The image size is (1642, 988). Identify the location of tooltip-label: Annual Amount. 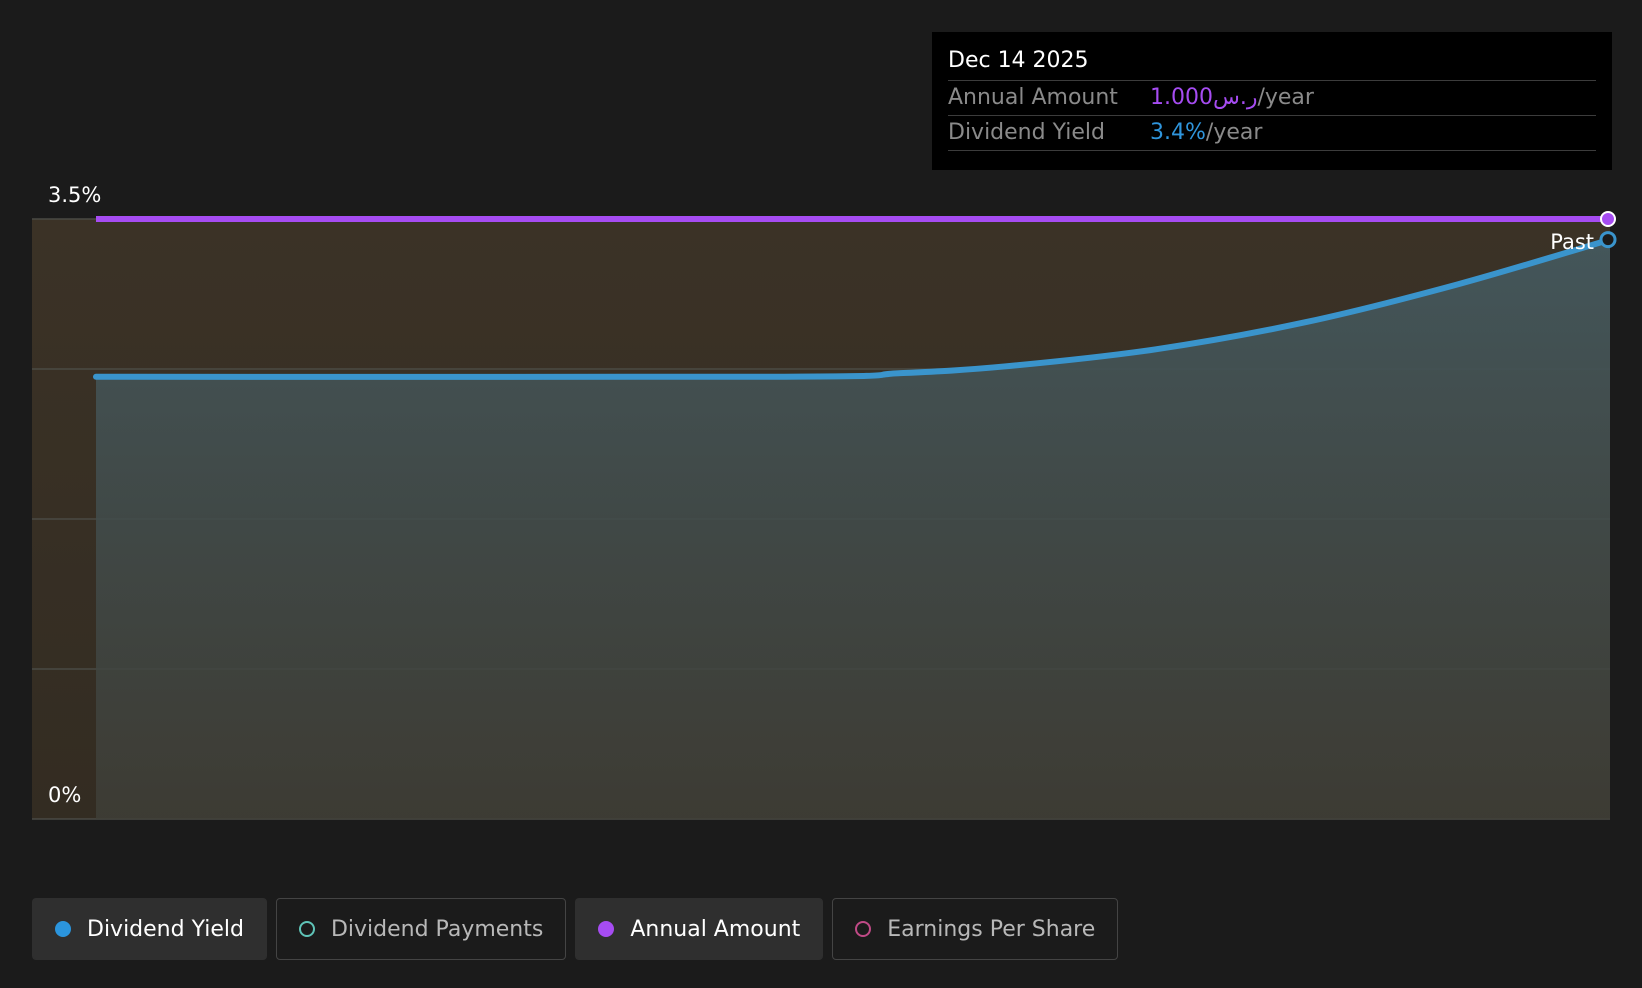
(1033, 97).